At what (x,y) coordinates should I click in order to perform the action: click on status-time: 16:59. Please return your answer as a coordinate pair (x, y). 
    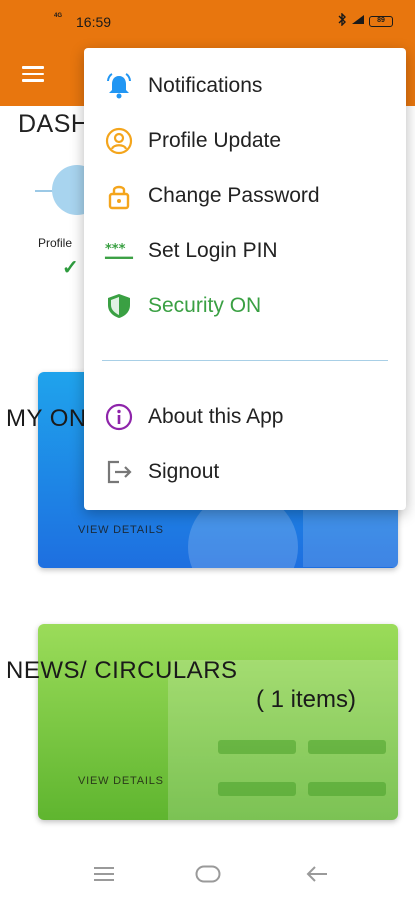
    Looking at the image, I should click on (94, 22).